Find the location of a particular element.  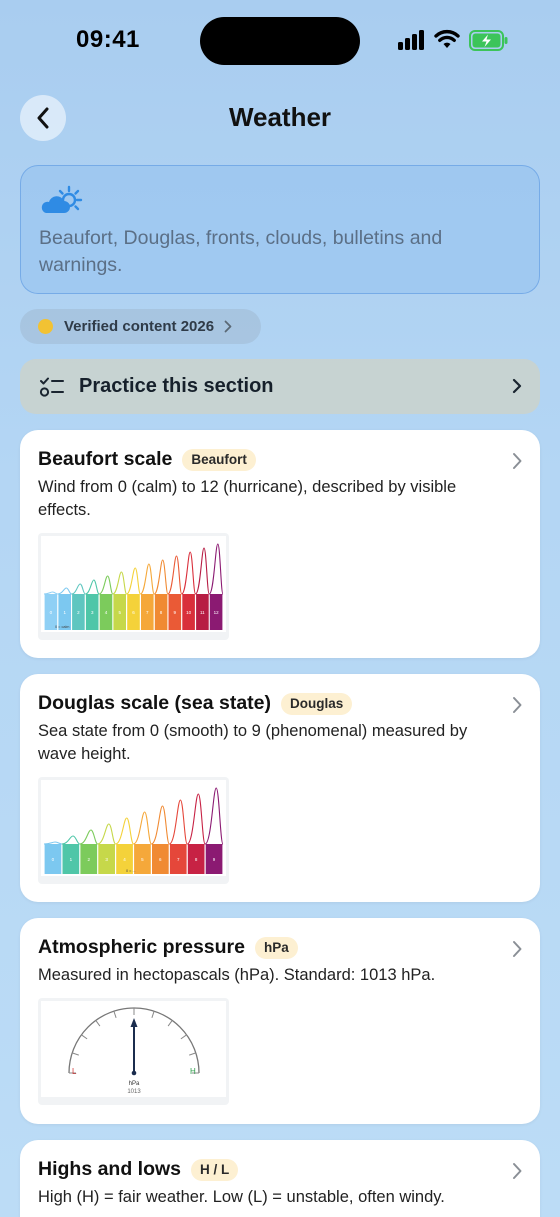

status-bar: 09:41 is located at coordinates (280, 40).